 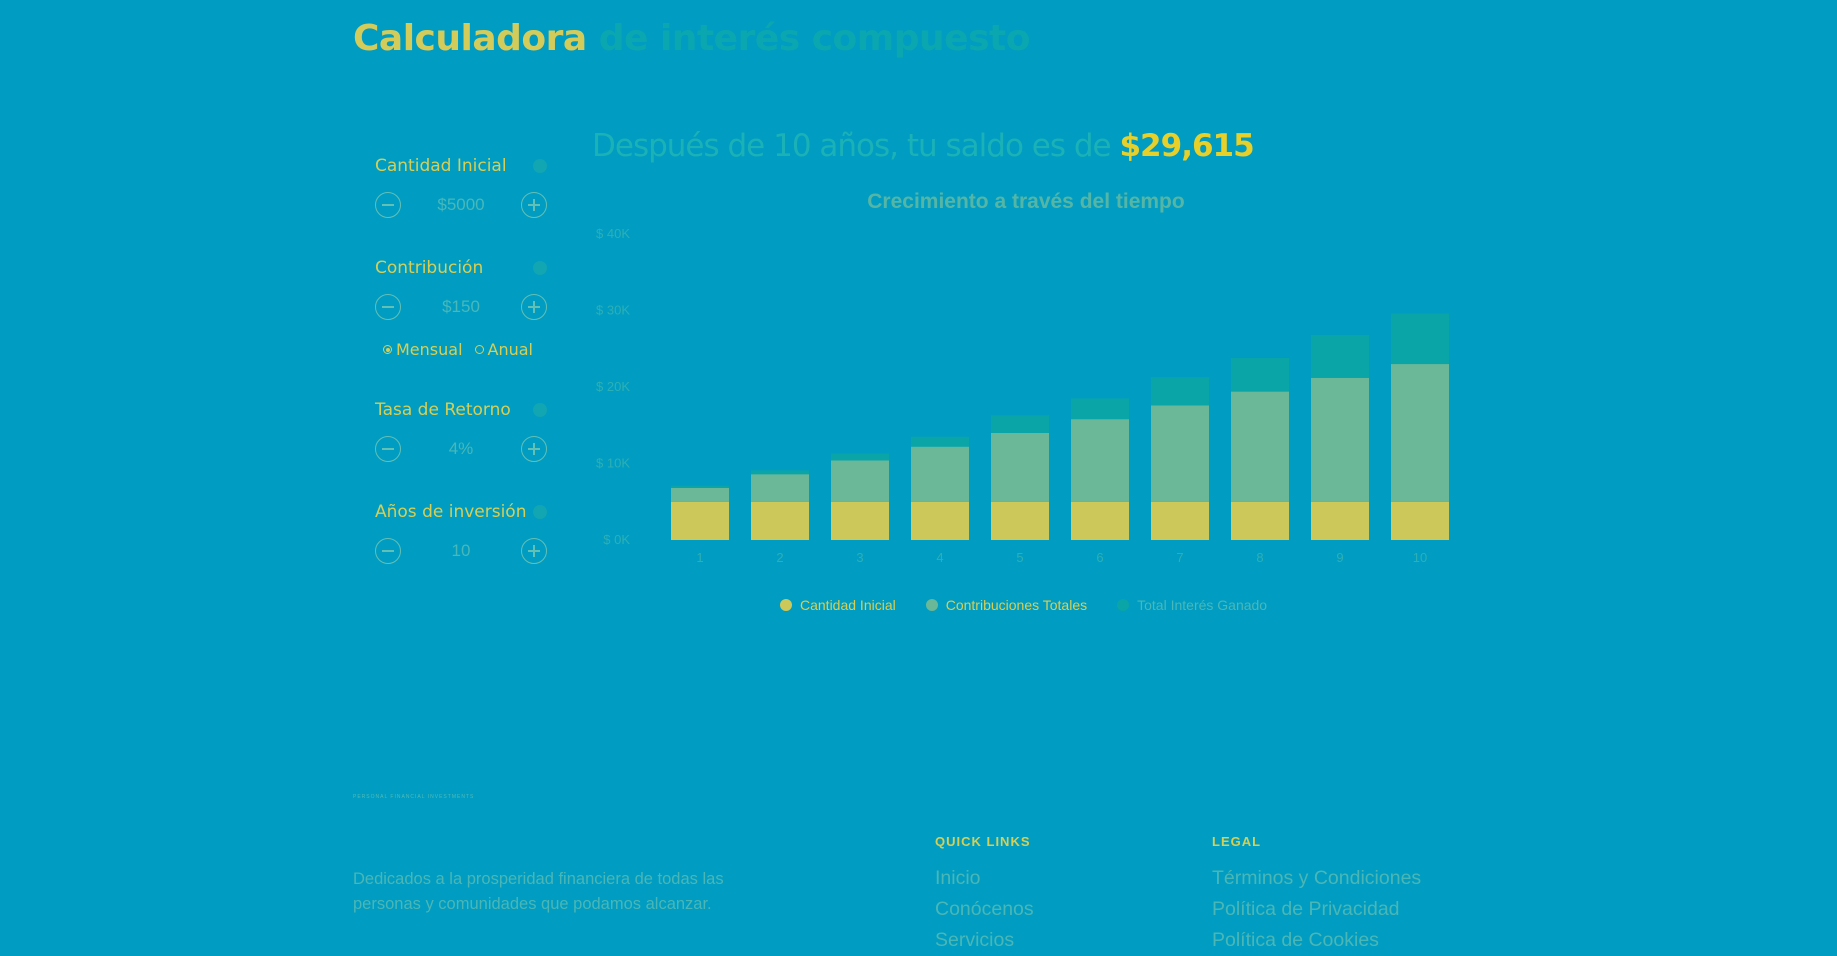 I want to click on return-rate-control: Tasa de Retorno 4%, so click(x=461, y=430).